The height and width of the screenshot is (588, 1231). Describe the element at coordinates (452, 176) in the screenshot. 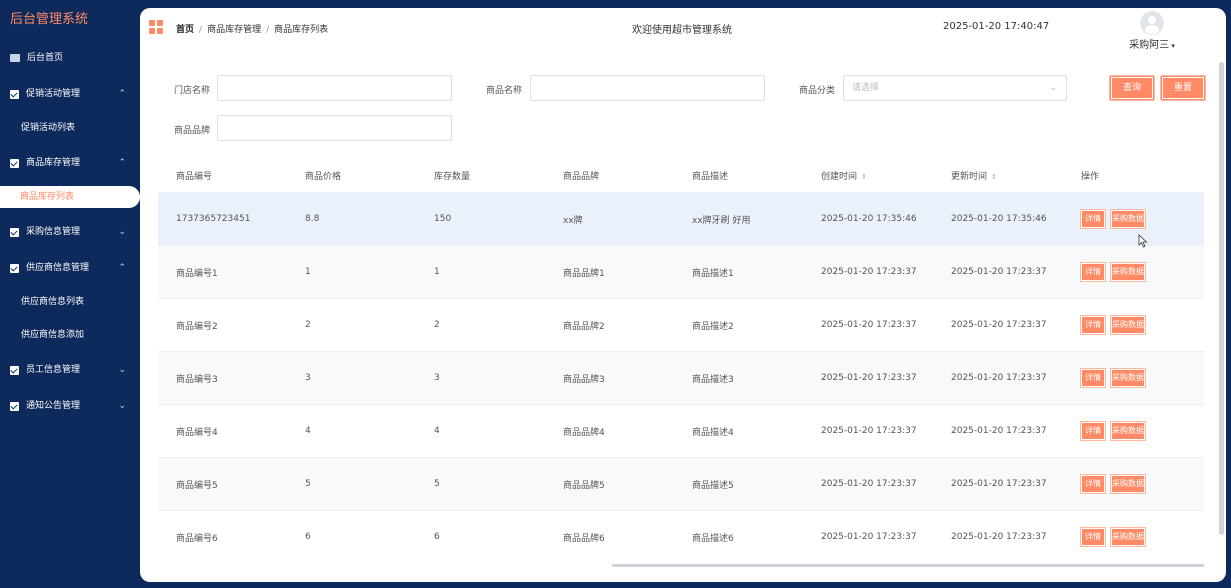

I see `header-stock: 库存数量` at that location.